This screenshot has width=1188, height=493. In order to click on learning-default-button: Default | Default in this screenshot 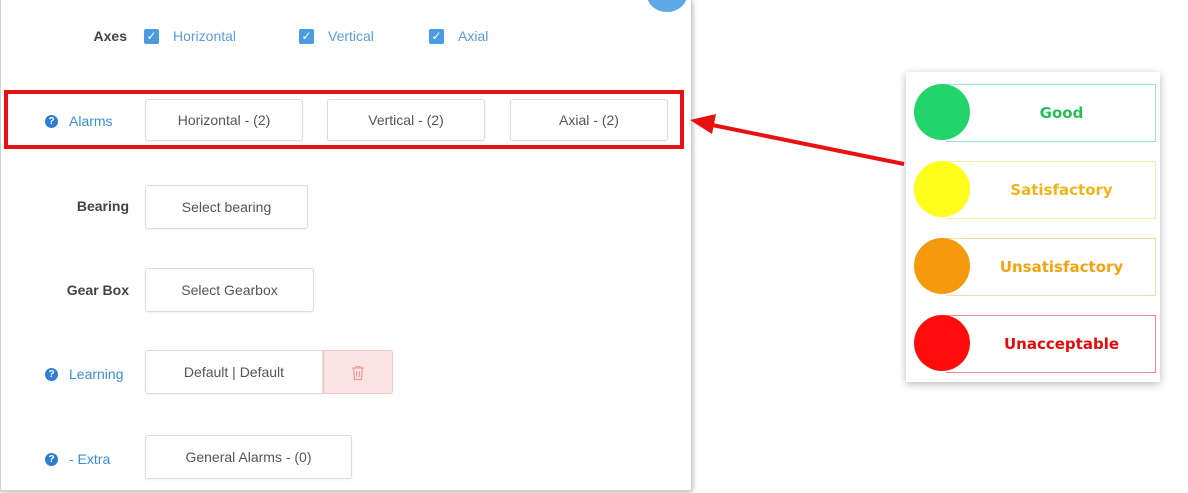, I will do `click(234, 372)`.